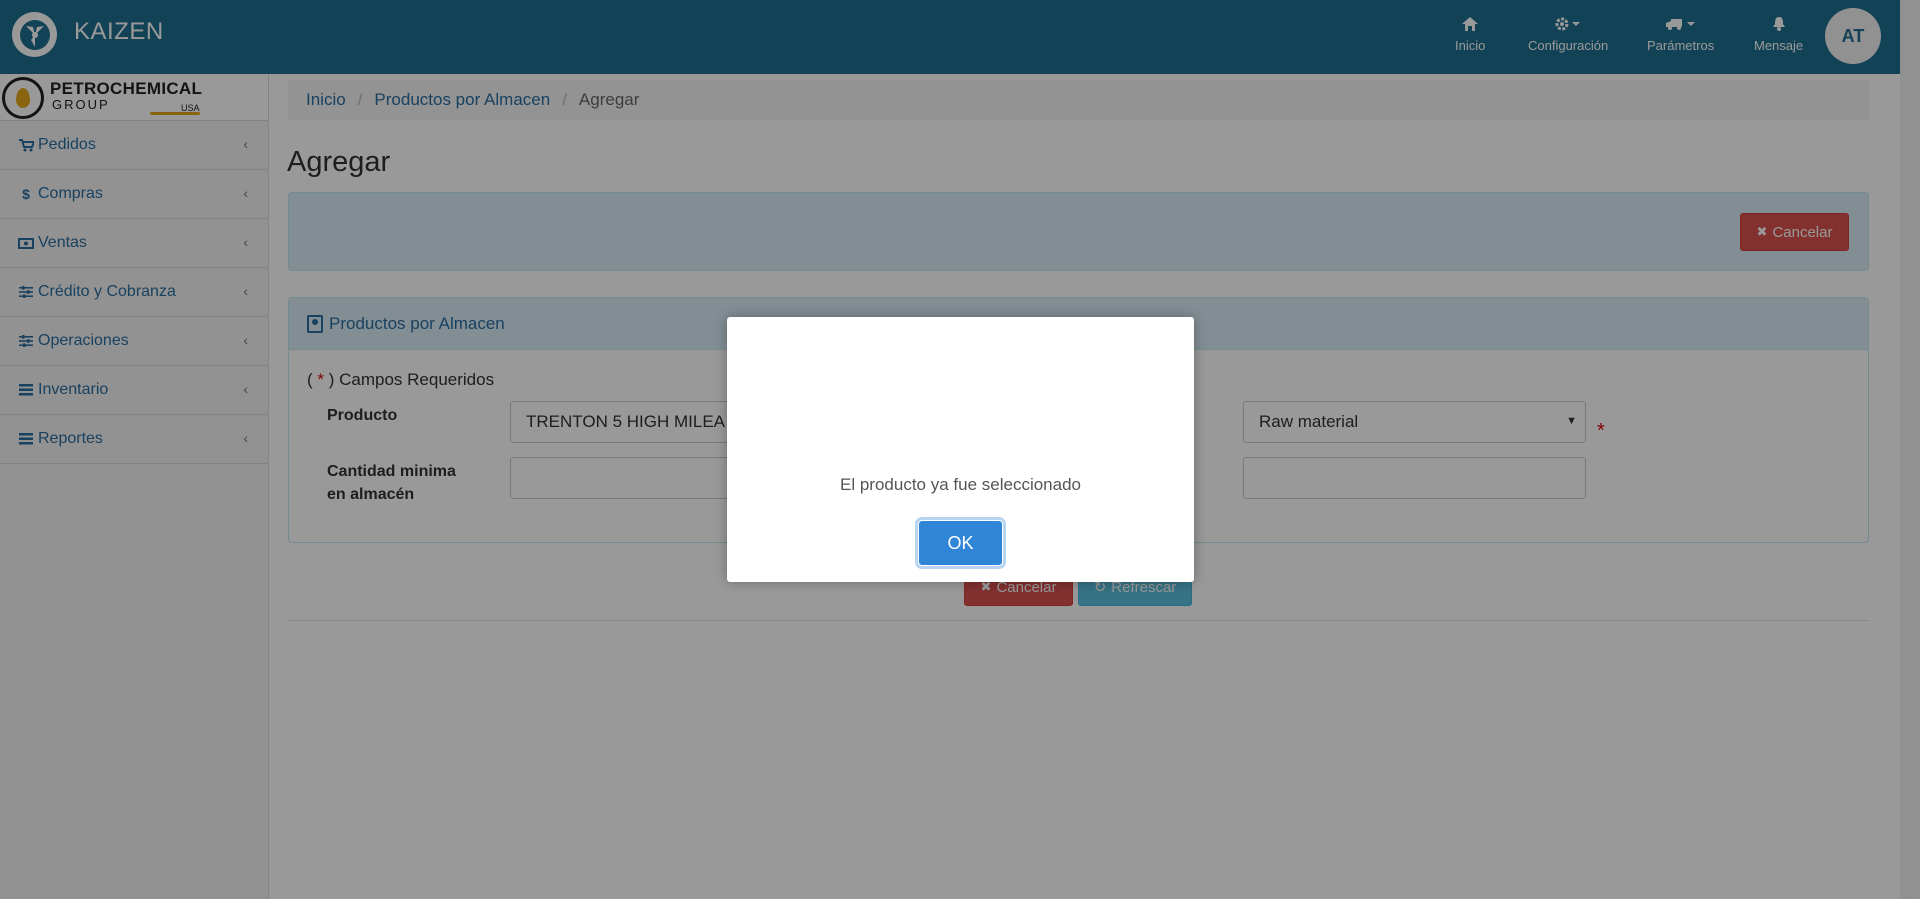  Describe the element at coordinates (960, 484) in the screenshot. I see `alert-message: El producto ya fue seleccionado` at that location.